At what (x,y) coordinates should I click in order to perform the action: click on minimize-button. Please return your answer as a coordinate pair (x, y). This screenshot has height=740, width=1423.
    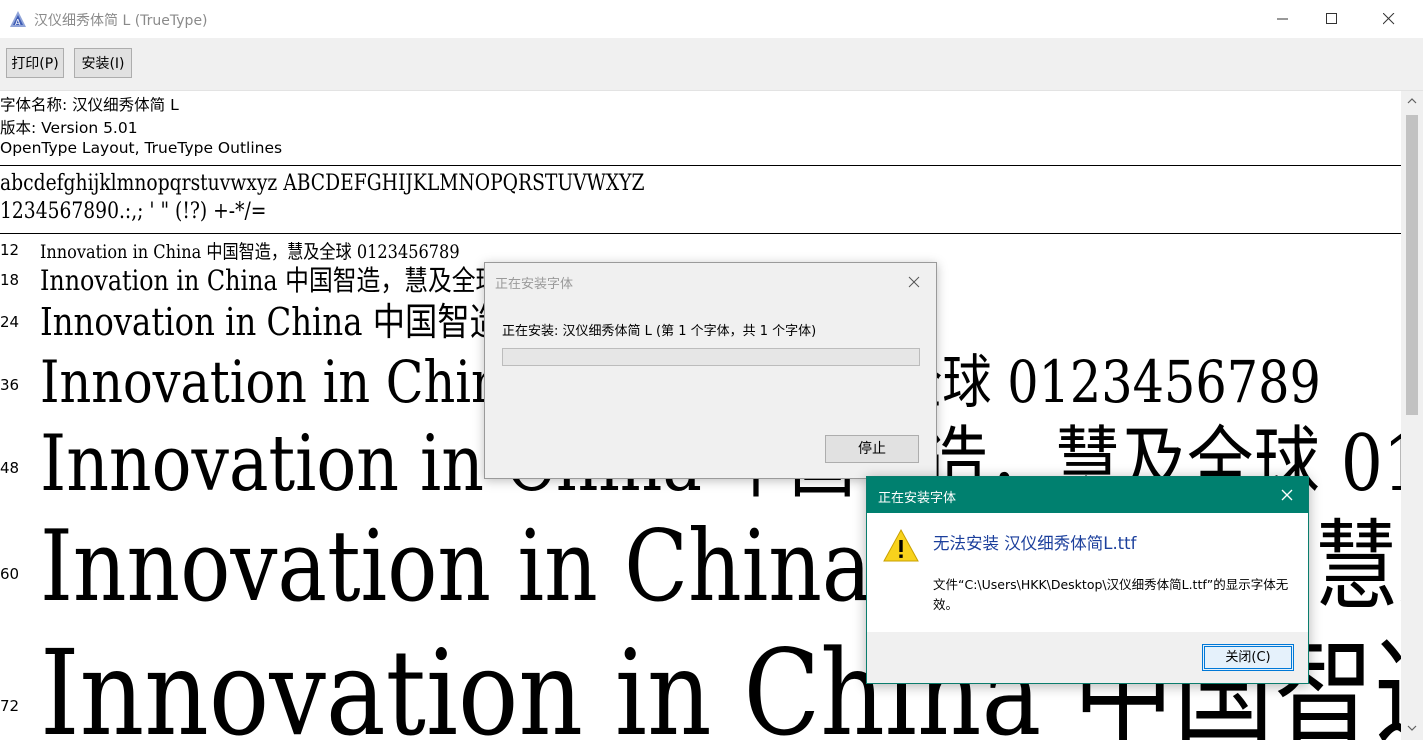
    Looking at the image, I should click on (1283, 19).